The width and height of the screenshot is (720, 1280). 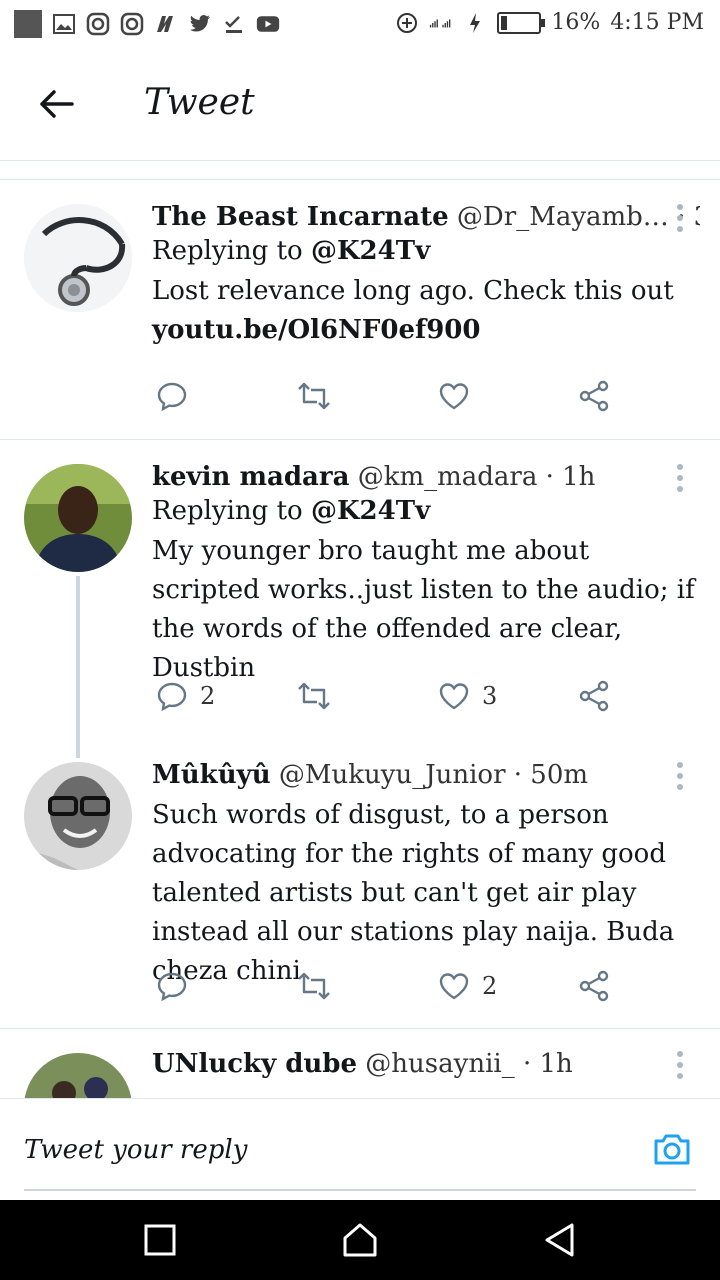 I want to click on like-button, so click(x=460, y=396).